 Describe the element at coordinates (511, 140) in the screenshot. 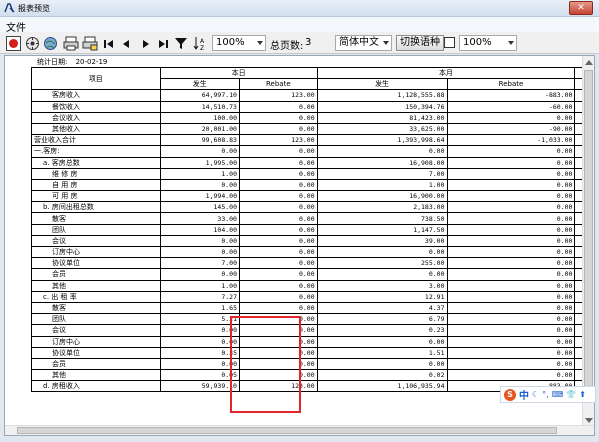

I see `table-cell: -1,033.00` at that location.